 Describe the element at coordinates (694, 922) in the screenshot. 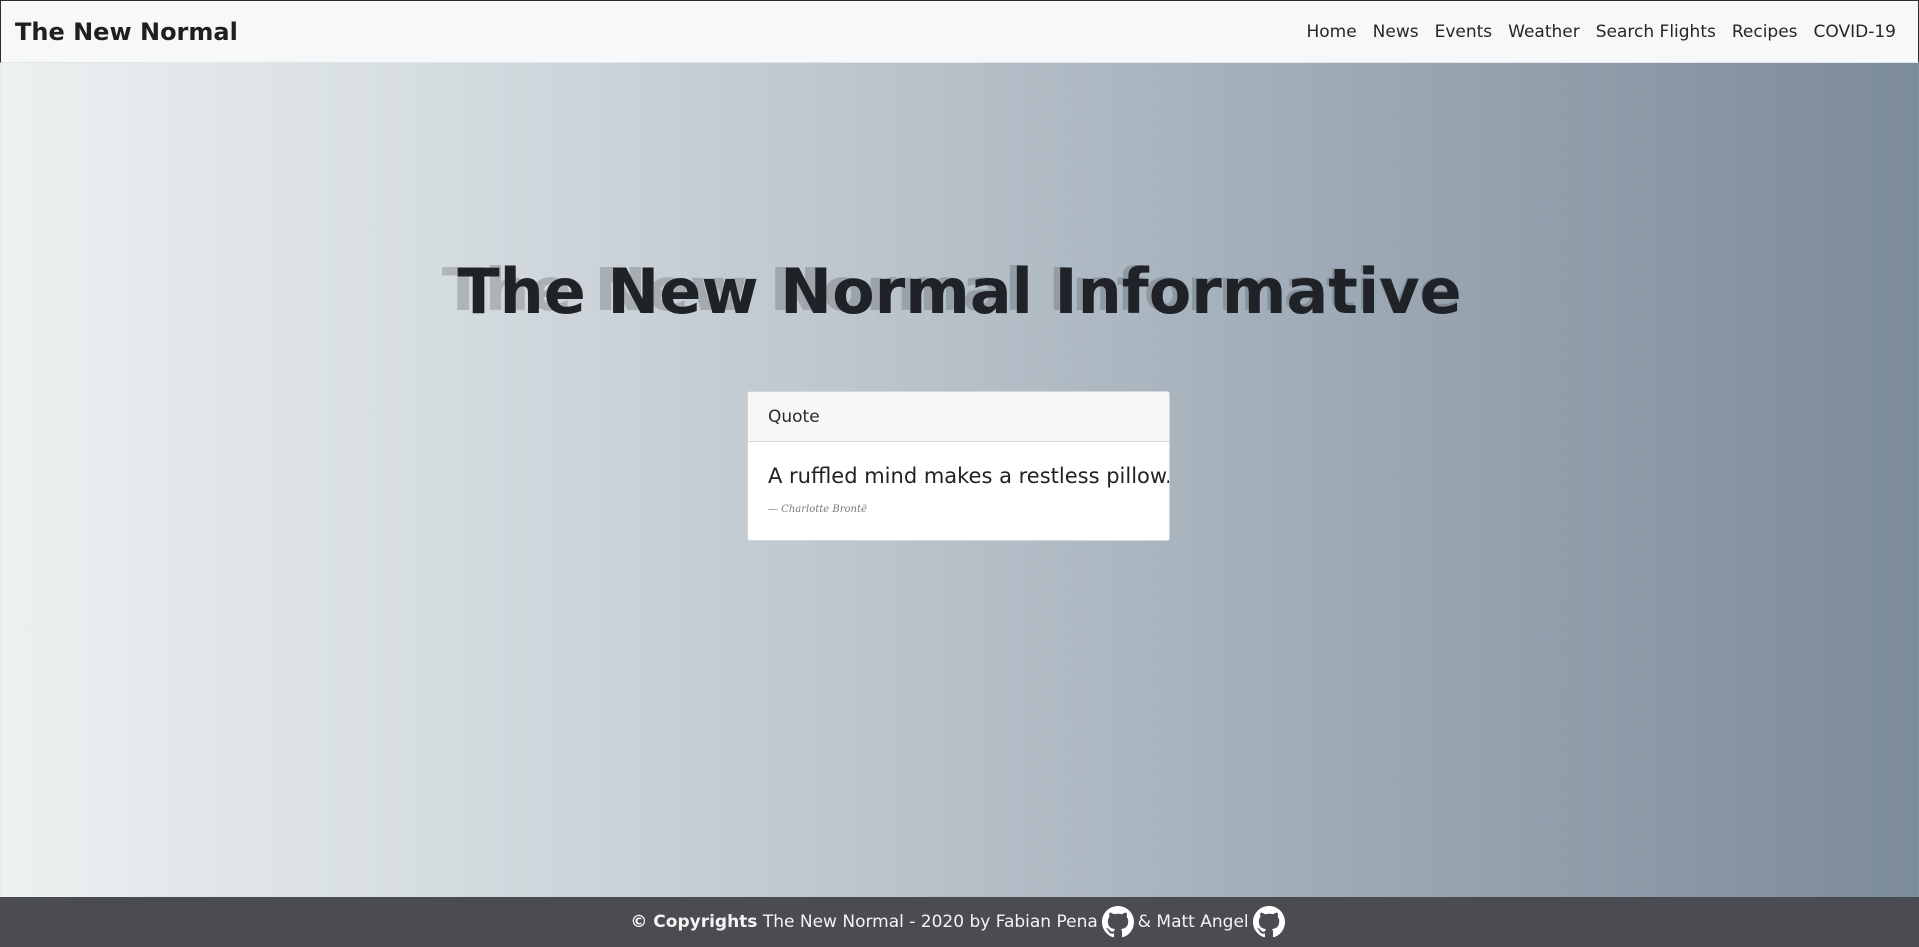

I see `footer-copyright: © Copyrights` at that location.